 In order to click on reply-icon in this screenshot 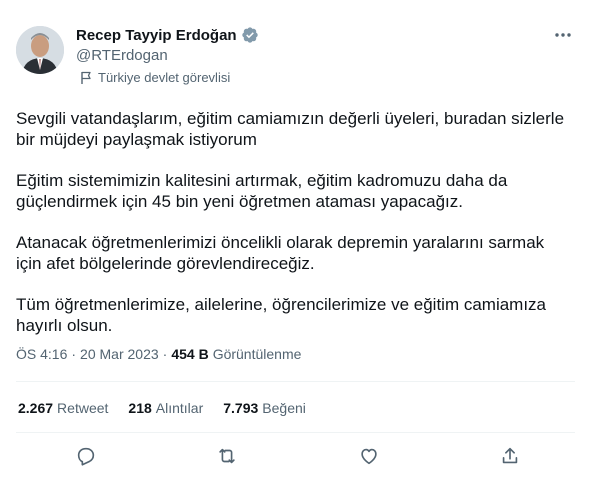, I will do `click(86, 458)`.